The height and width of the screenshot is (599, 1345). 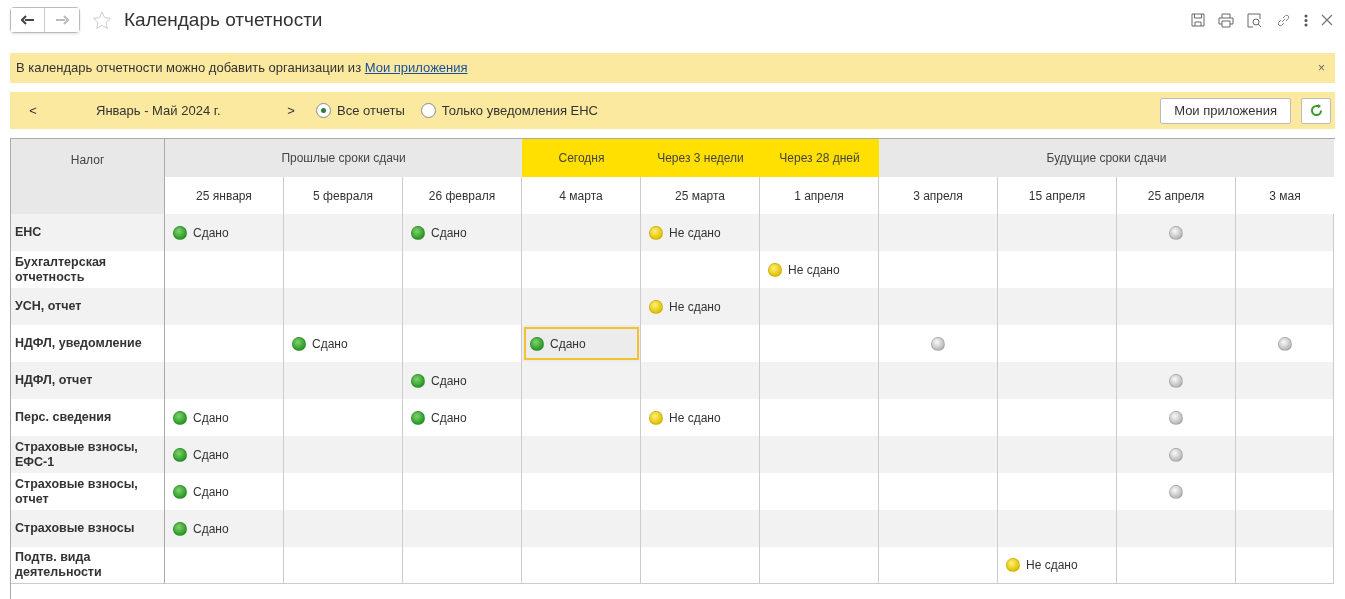 I want to click on group-header: Прошлые сроки сдачи, so click(x=343, y=158).